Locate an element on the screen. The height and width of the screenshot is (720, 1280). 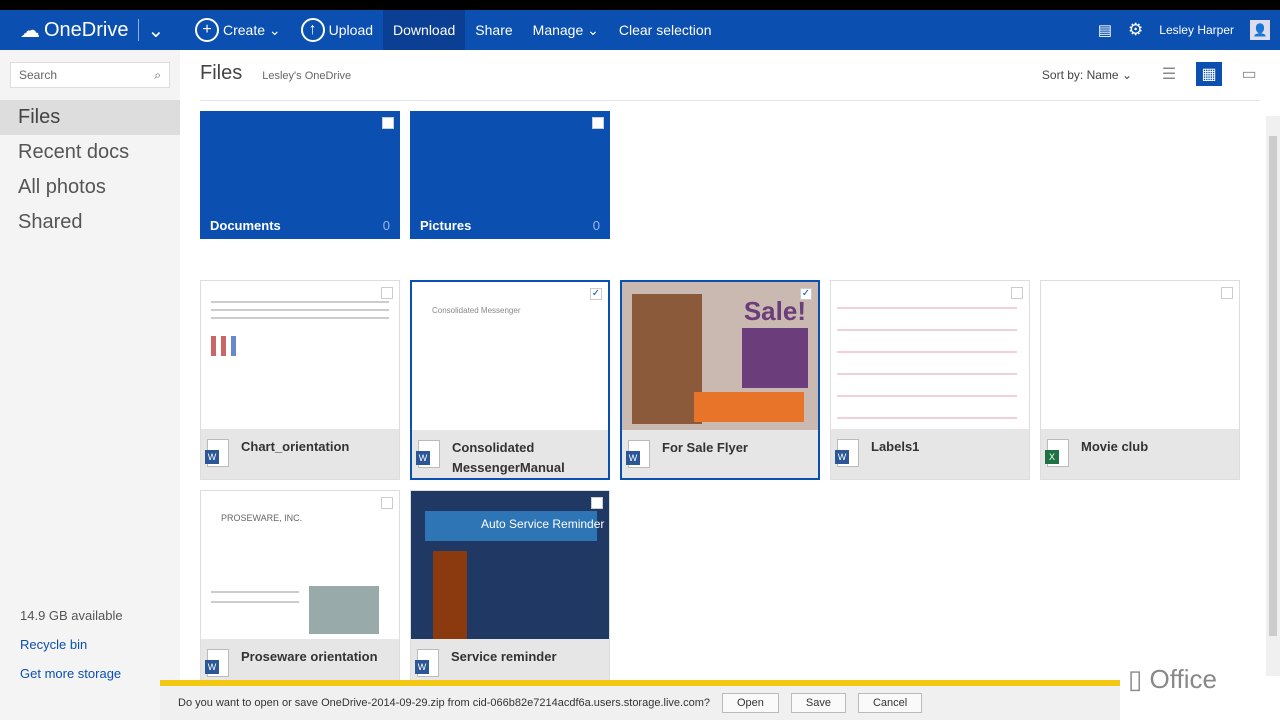
folder-tile: Documents 0 is located at coordinates (300, 175).